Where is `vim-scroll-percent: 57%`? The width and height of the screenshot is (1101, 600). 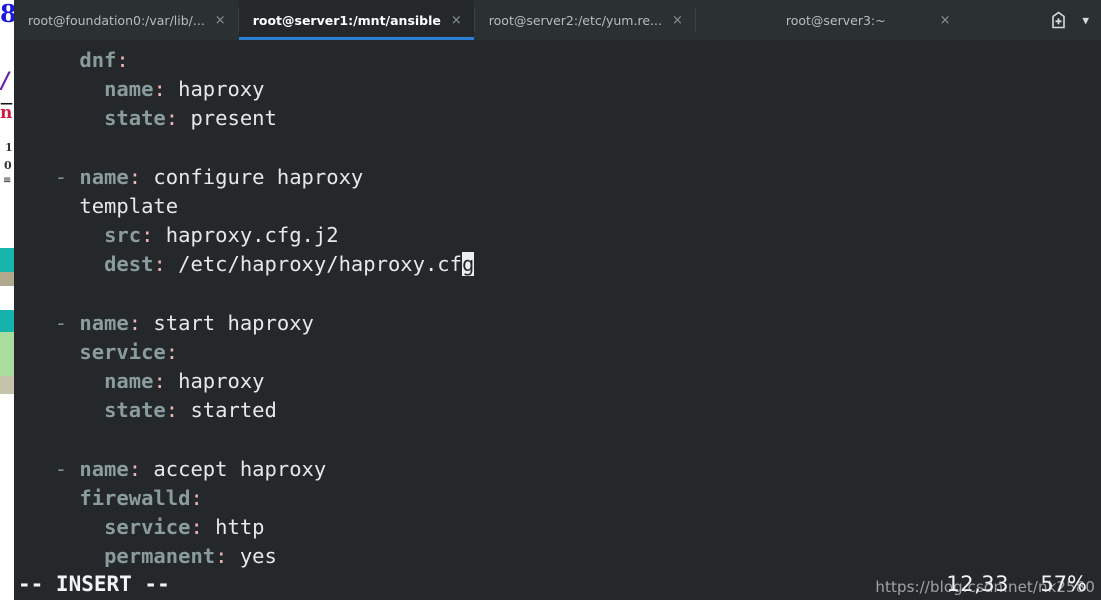 vim-scroll-percent: 57% is located at coordinates (1063, 584).